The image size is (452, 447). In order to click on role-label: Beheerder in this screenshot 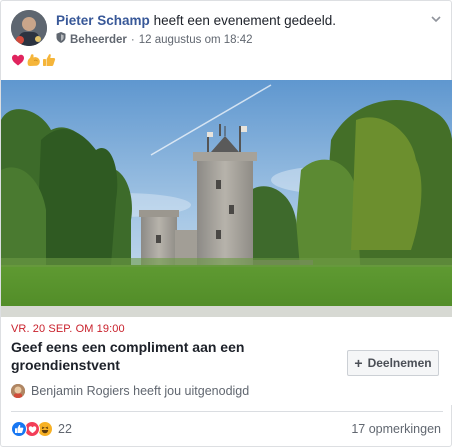, I will do `click(98, 39)`.